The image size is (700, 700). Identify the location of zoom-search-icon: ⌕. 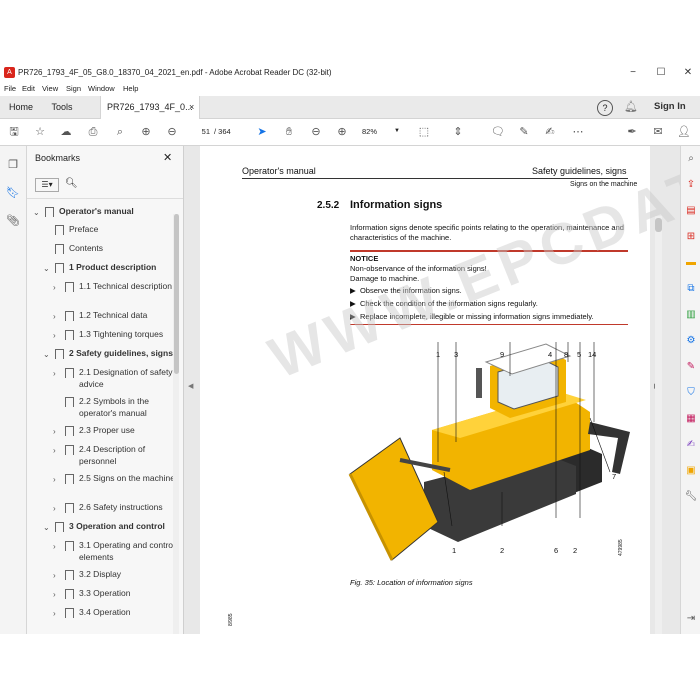
(120, 132).